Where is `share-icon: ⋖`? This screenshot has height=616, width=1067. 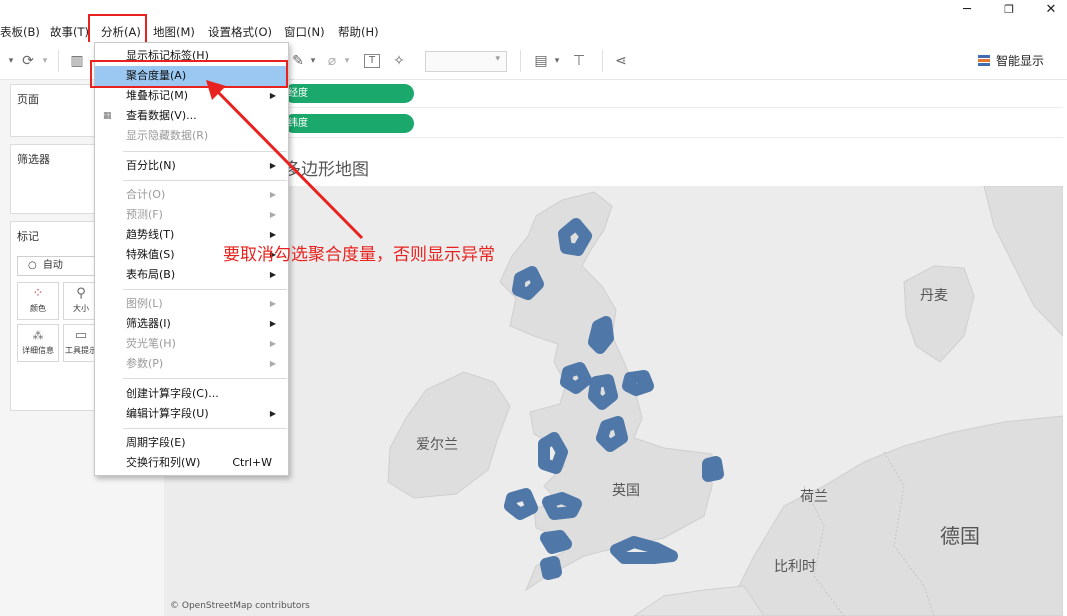 share-icon: ⋖ is located at coordinates (621, 61).